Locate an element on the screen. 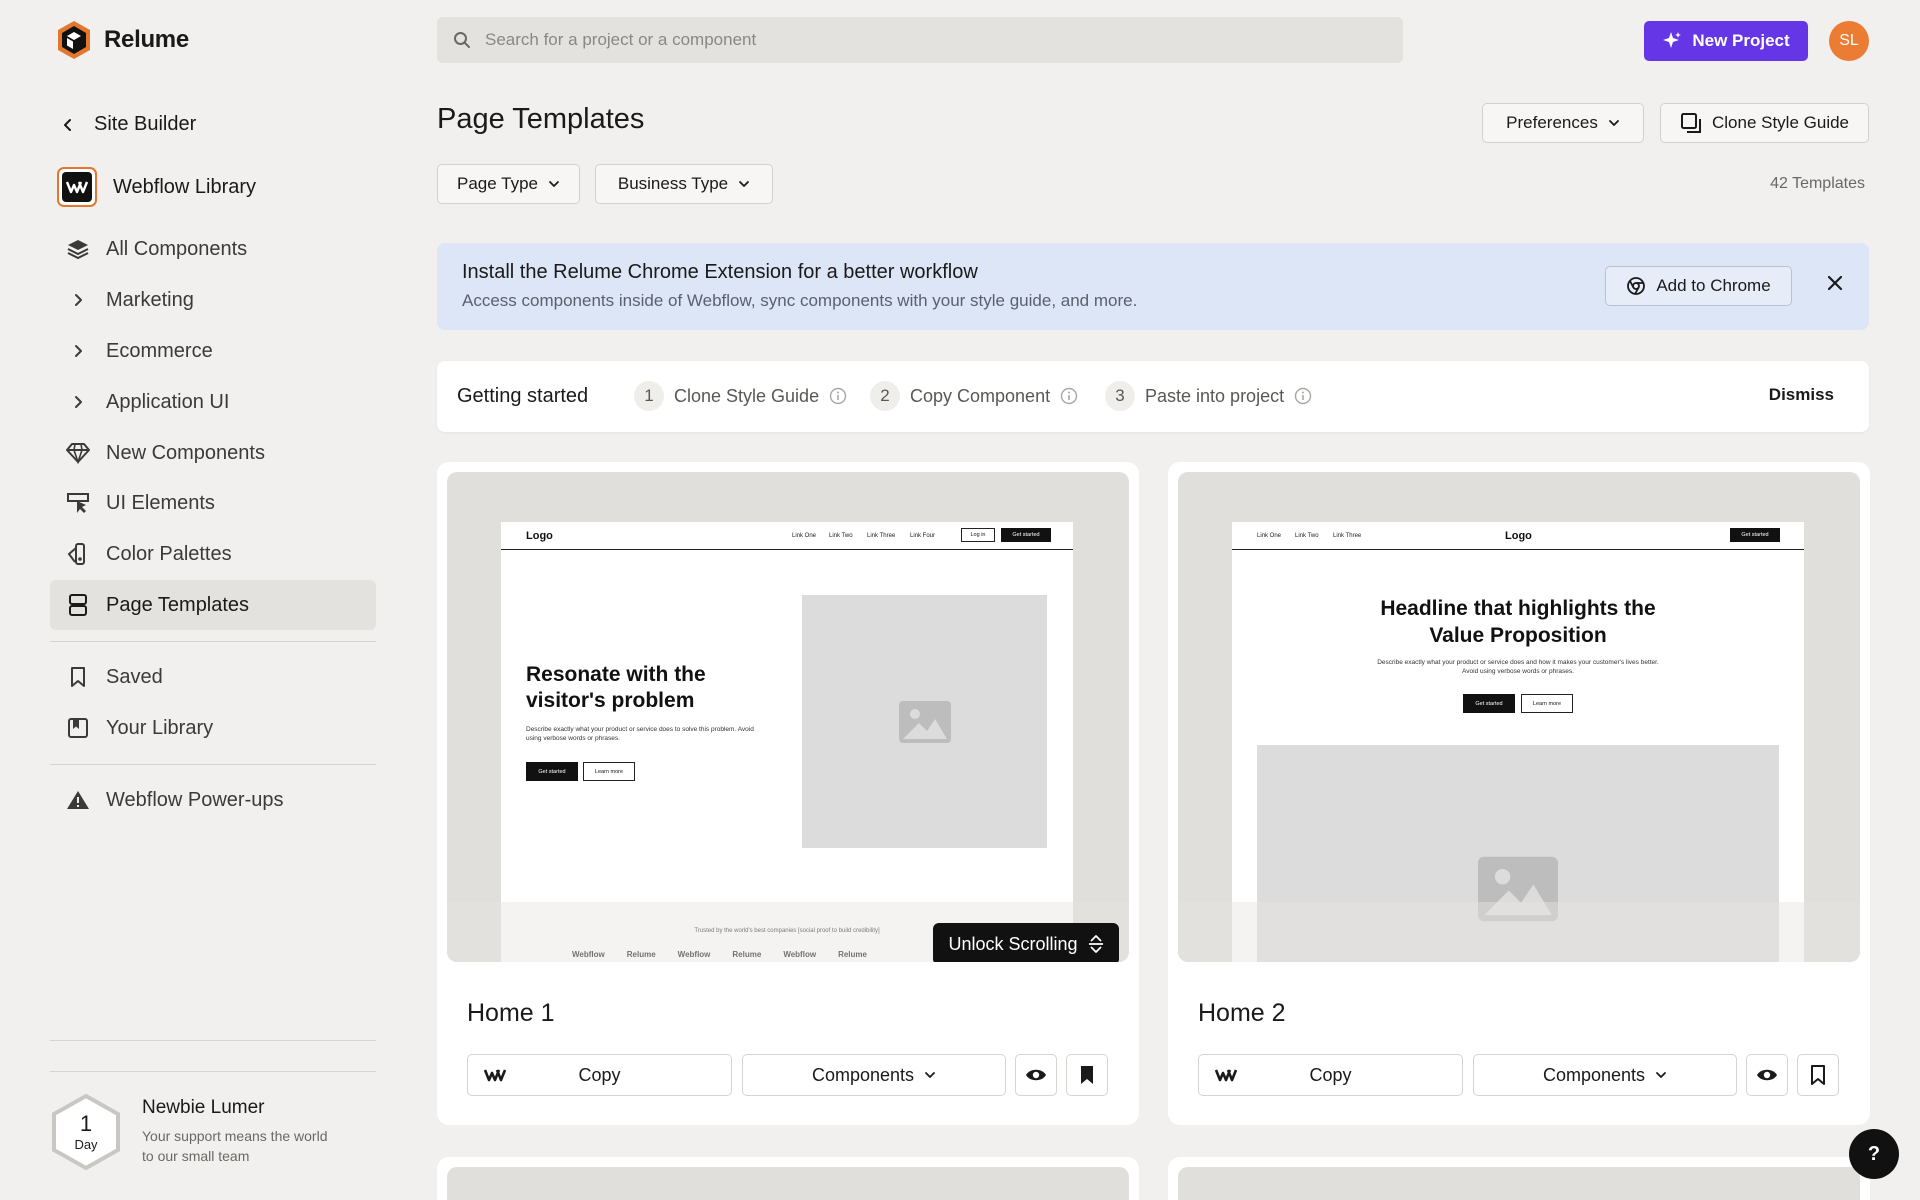 Image resolution: width=1920 pixels, height=1200 pixels. sidebar-item-color-palettes: Color Palettes is located at coordinates (213, 554).